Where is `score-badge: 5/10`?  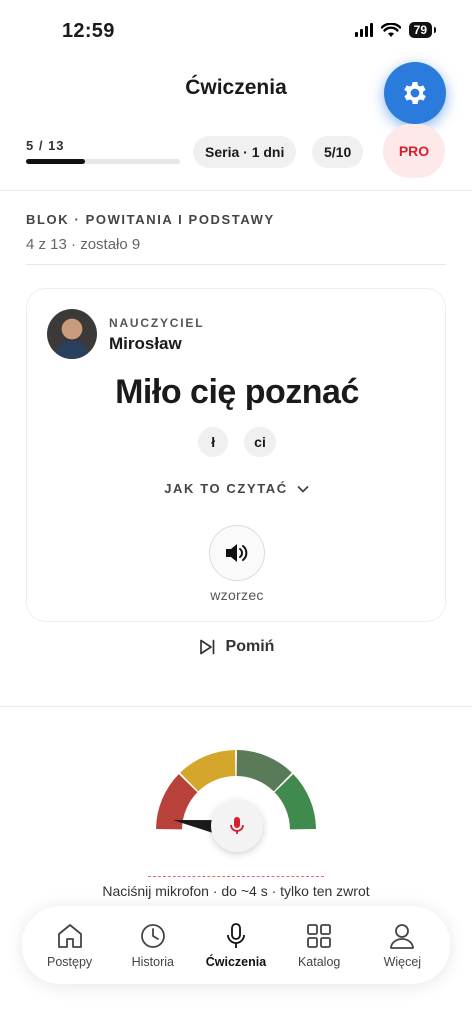
score-badge: 5/10 is located at coordinates (338, 152).